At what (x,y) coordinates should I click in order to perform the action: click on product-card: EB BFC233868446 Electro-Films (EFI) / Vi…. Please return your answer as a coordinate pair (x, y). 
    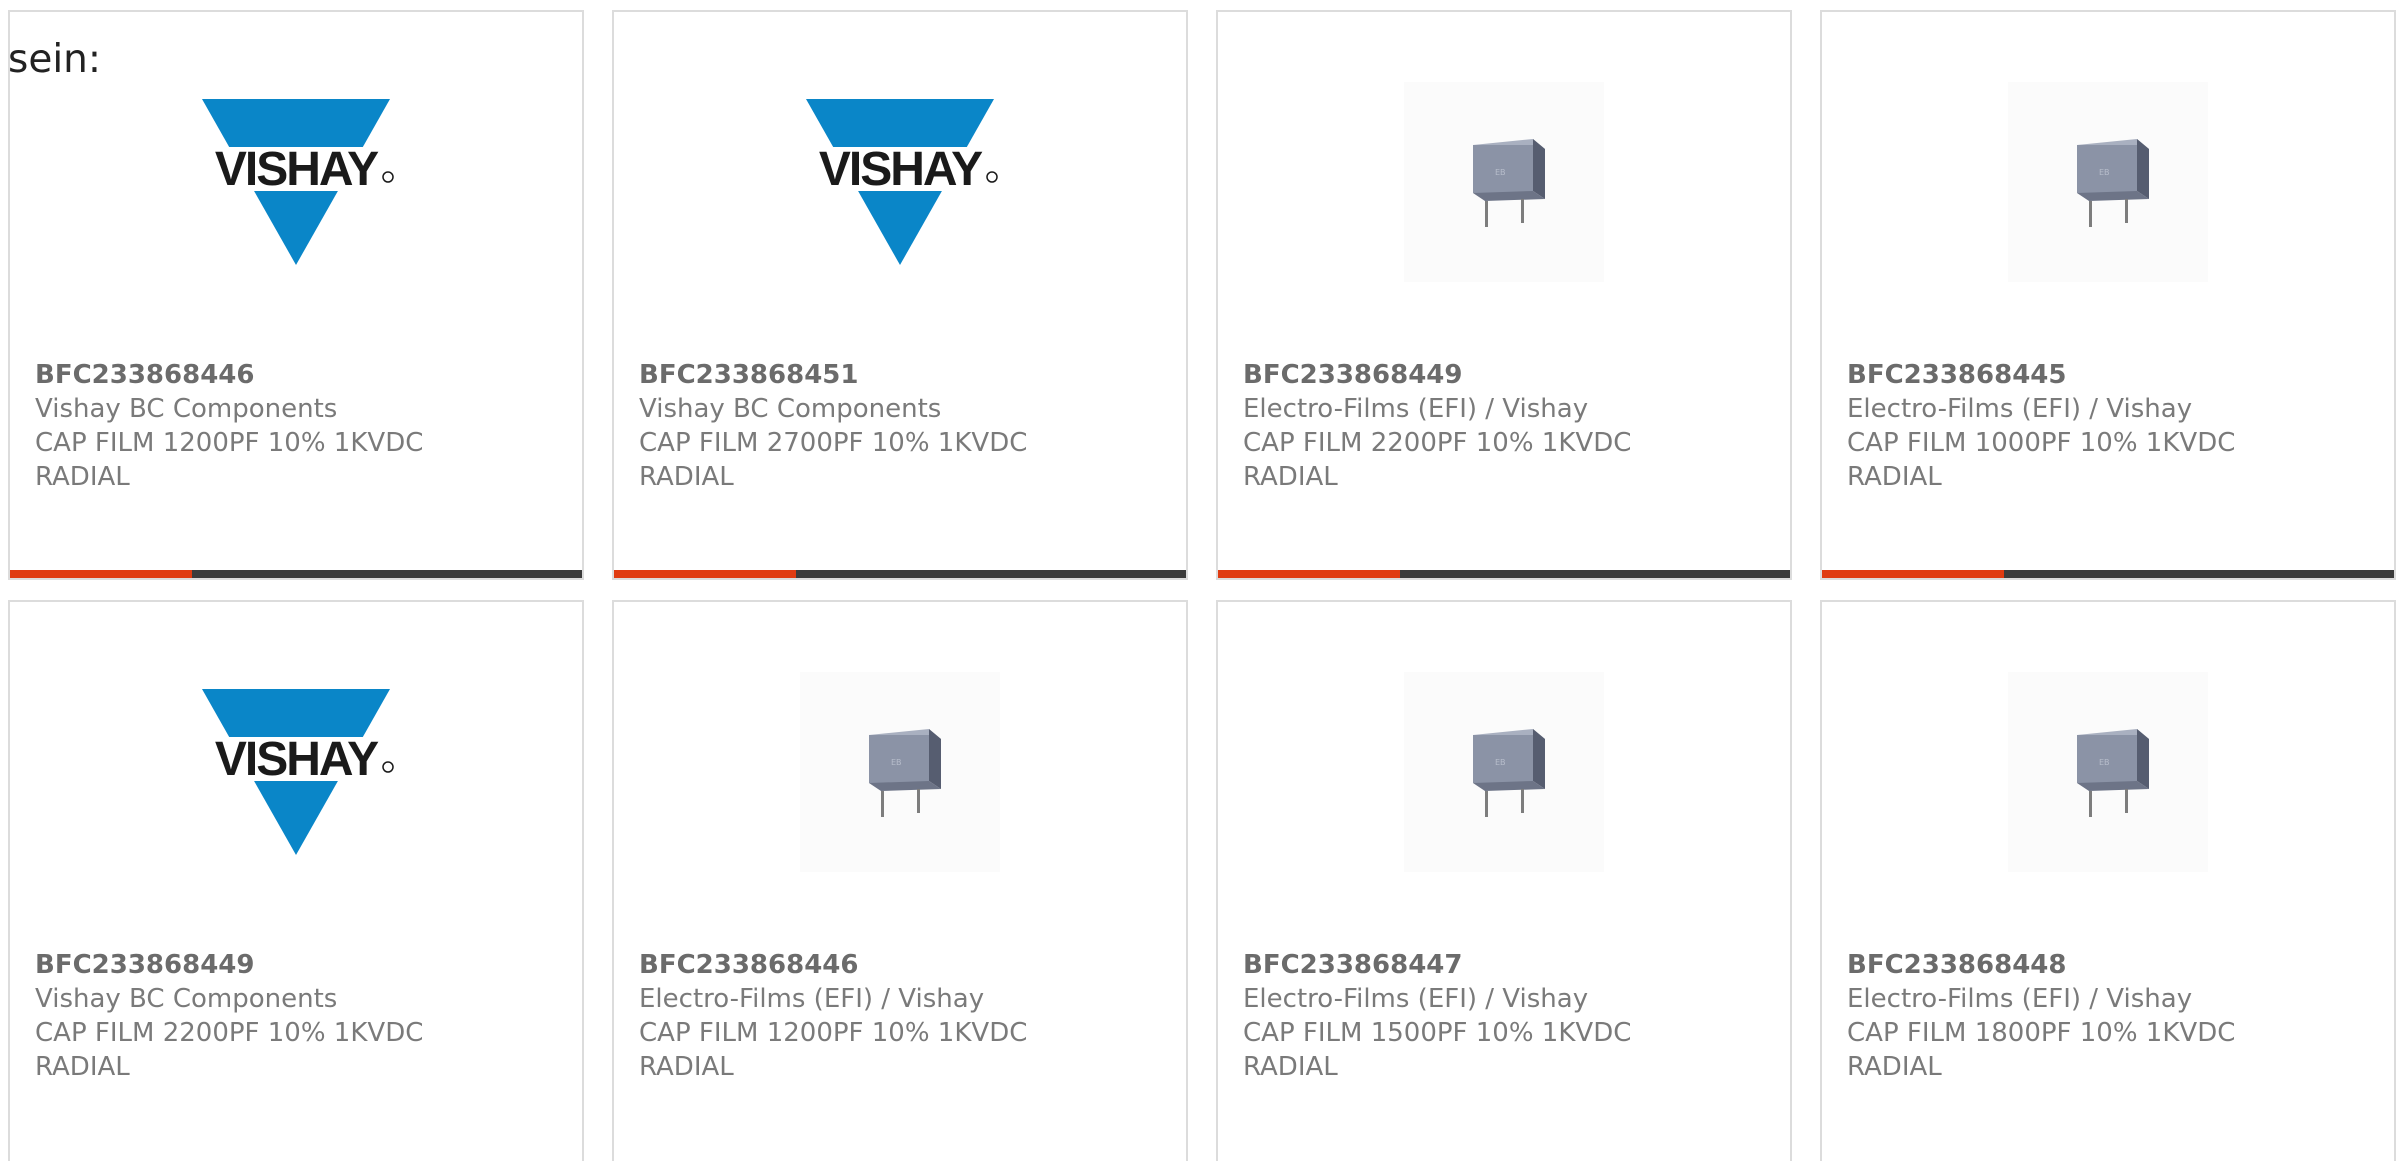
    Looking at the image, I should click on (900, 880).